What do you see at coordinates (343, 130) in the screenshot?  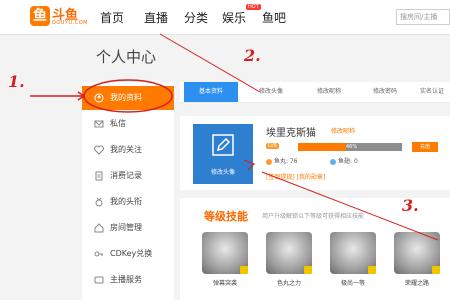 I see `edit-nickname-link: 修改昵称` at bounding box center [343, 130].